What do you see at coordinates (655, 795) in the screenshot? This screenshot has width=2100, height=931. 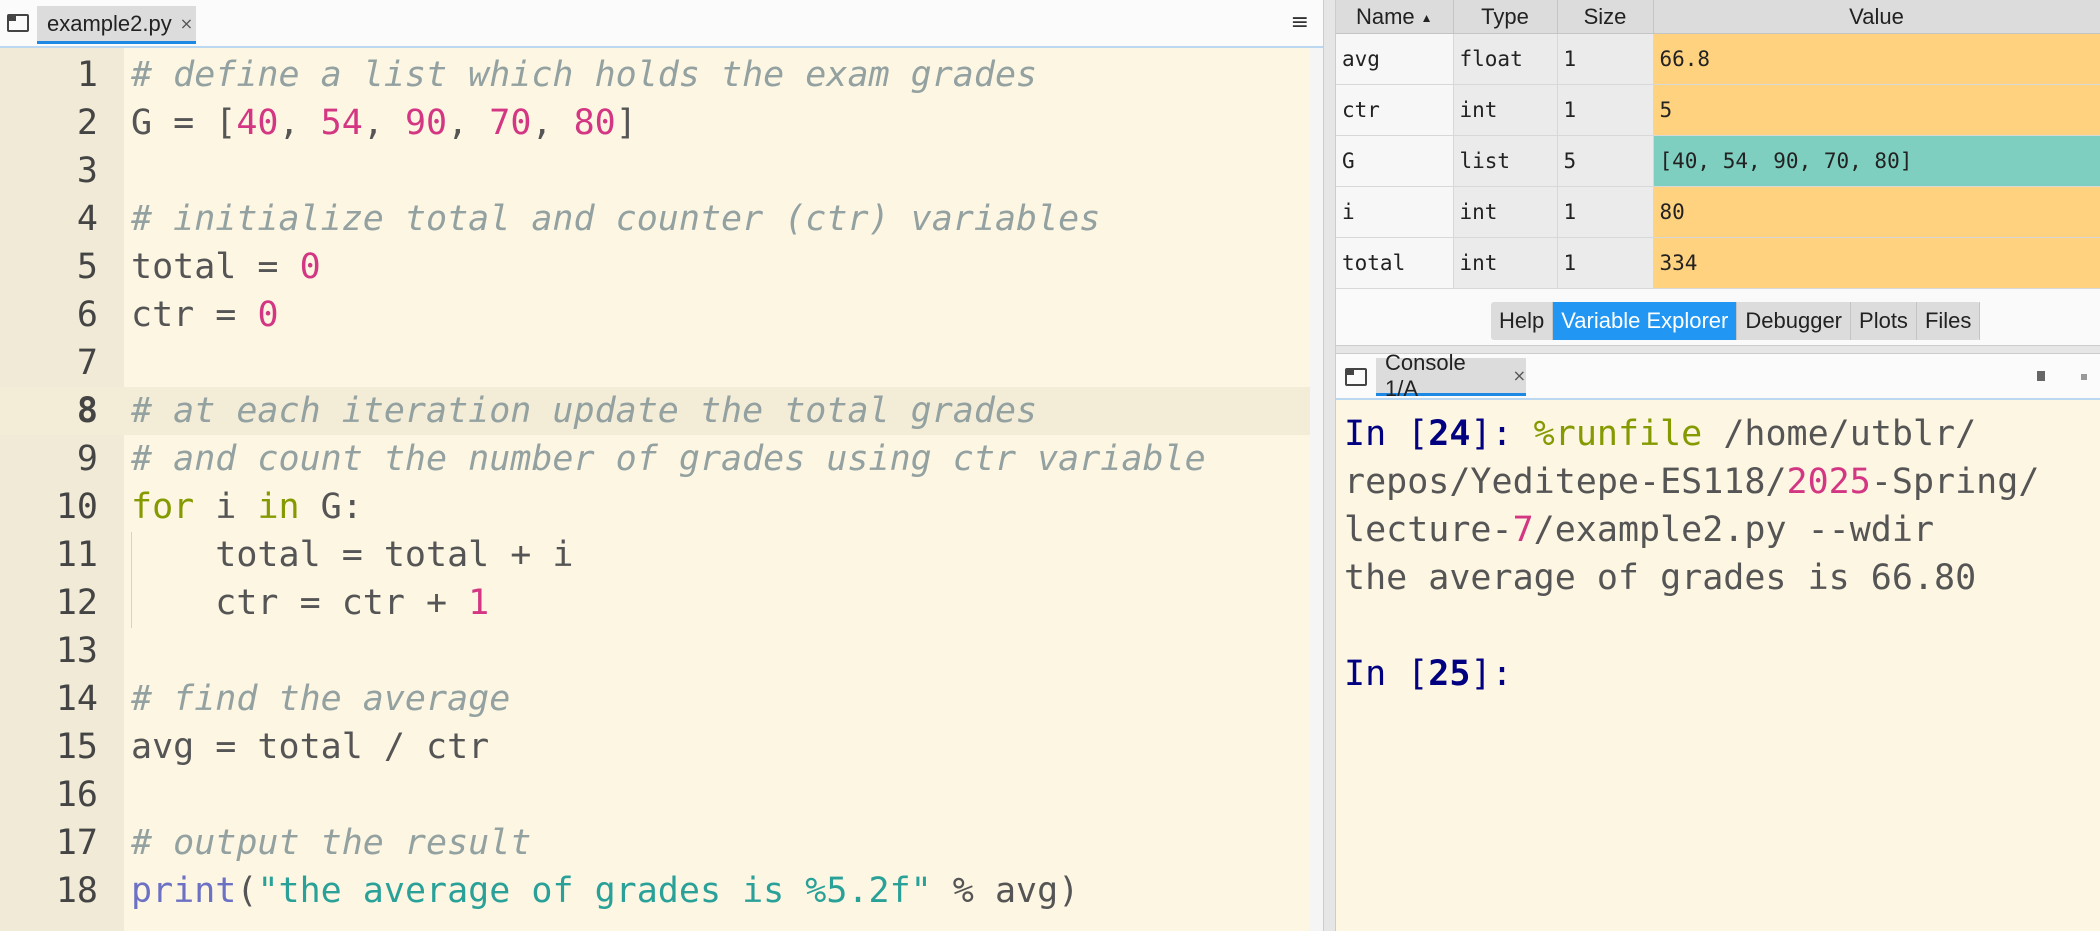 I see `code-line: 16` at bounding box center [655, 795].